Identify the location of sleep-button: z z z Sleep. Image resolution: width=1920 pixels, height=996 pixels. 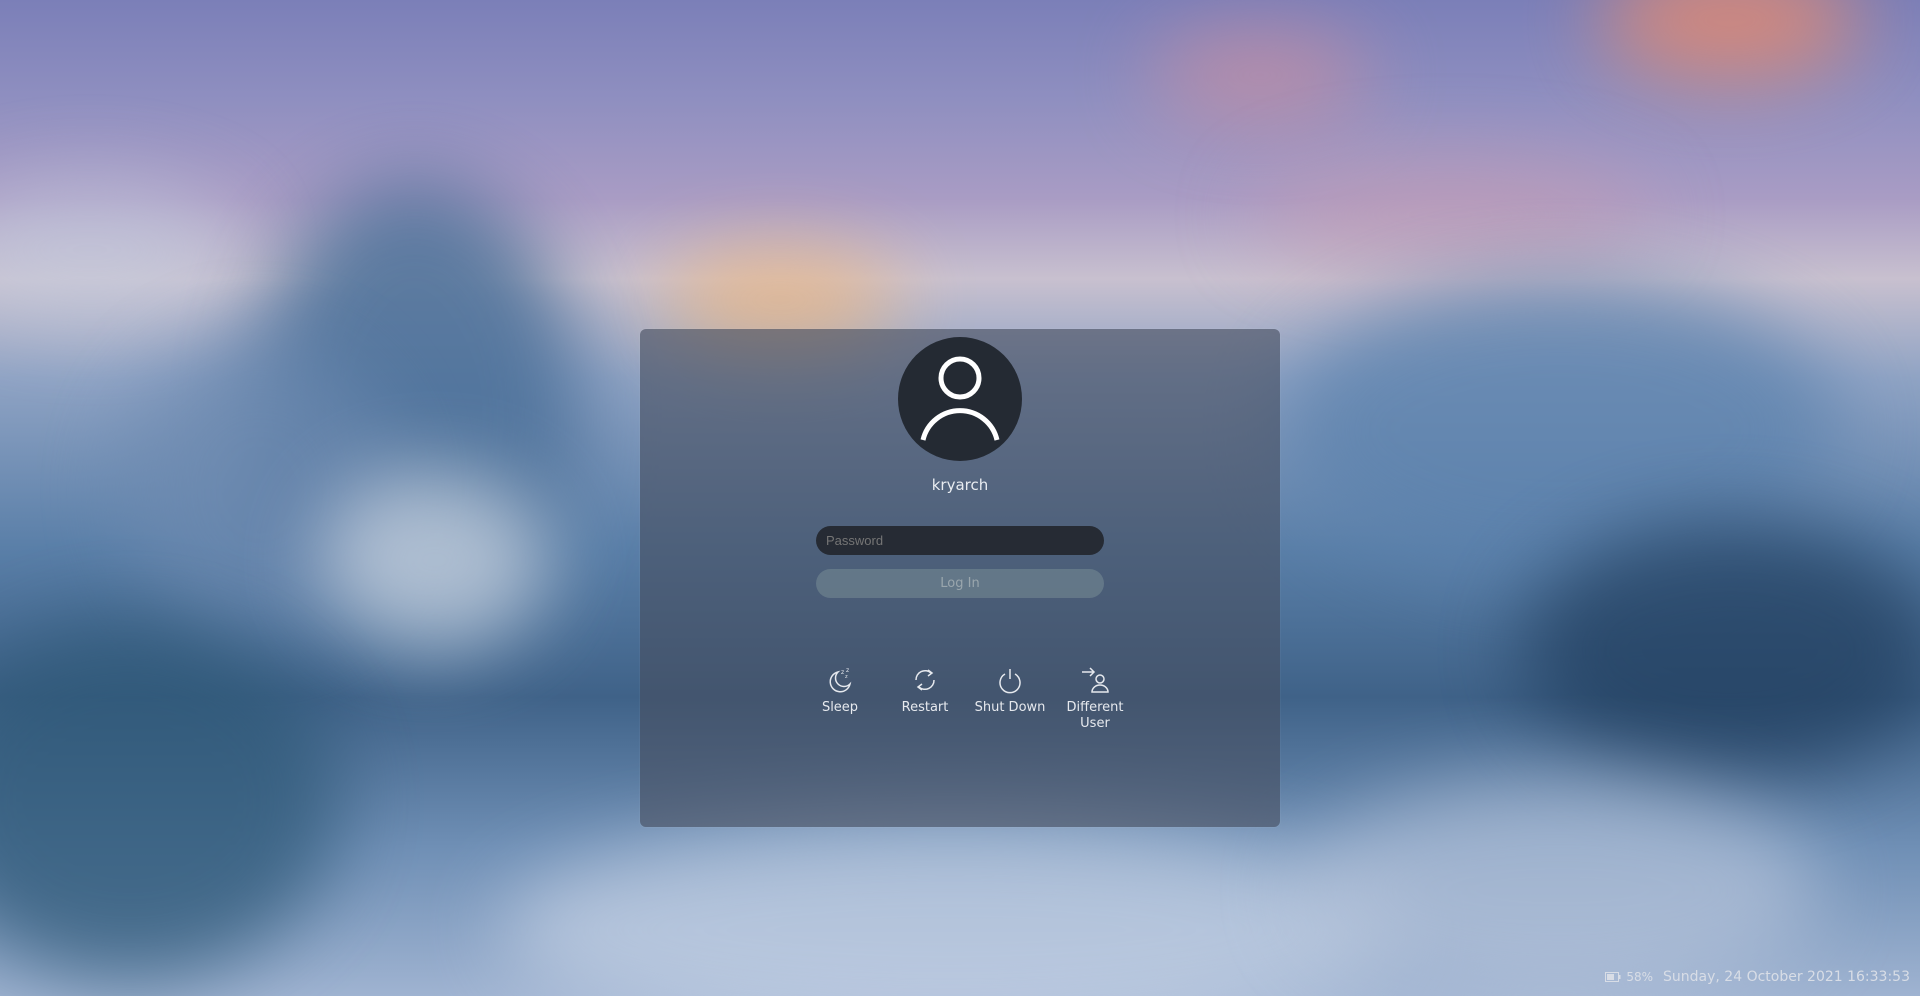
(840, 689).